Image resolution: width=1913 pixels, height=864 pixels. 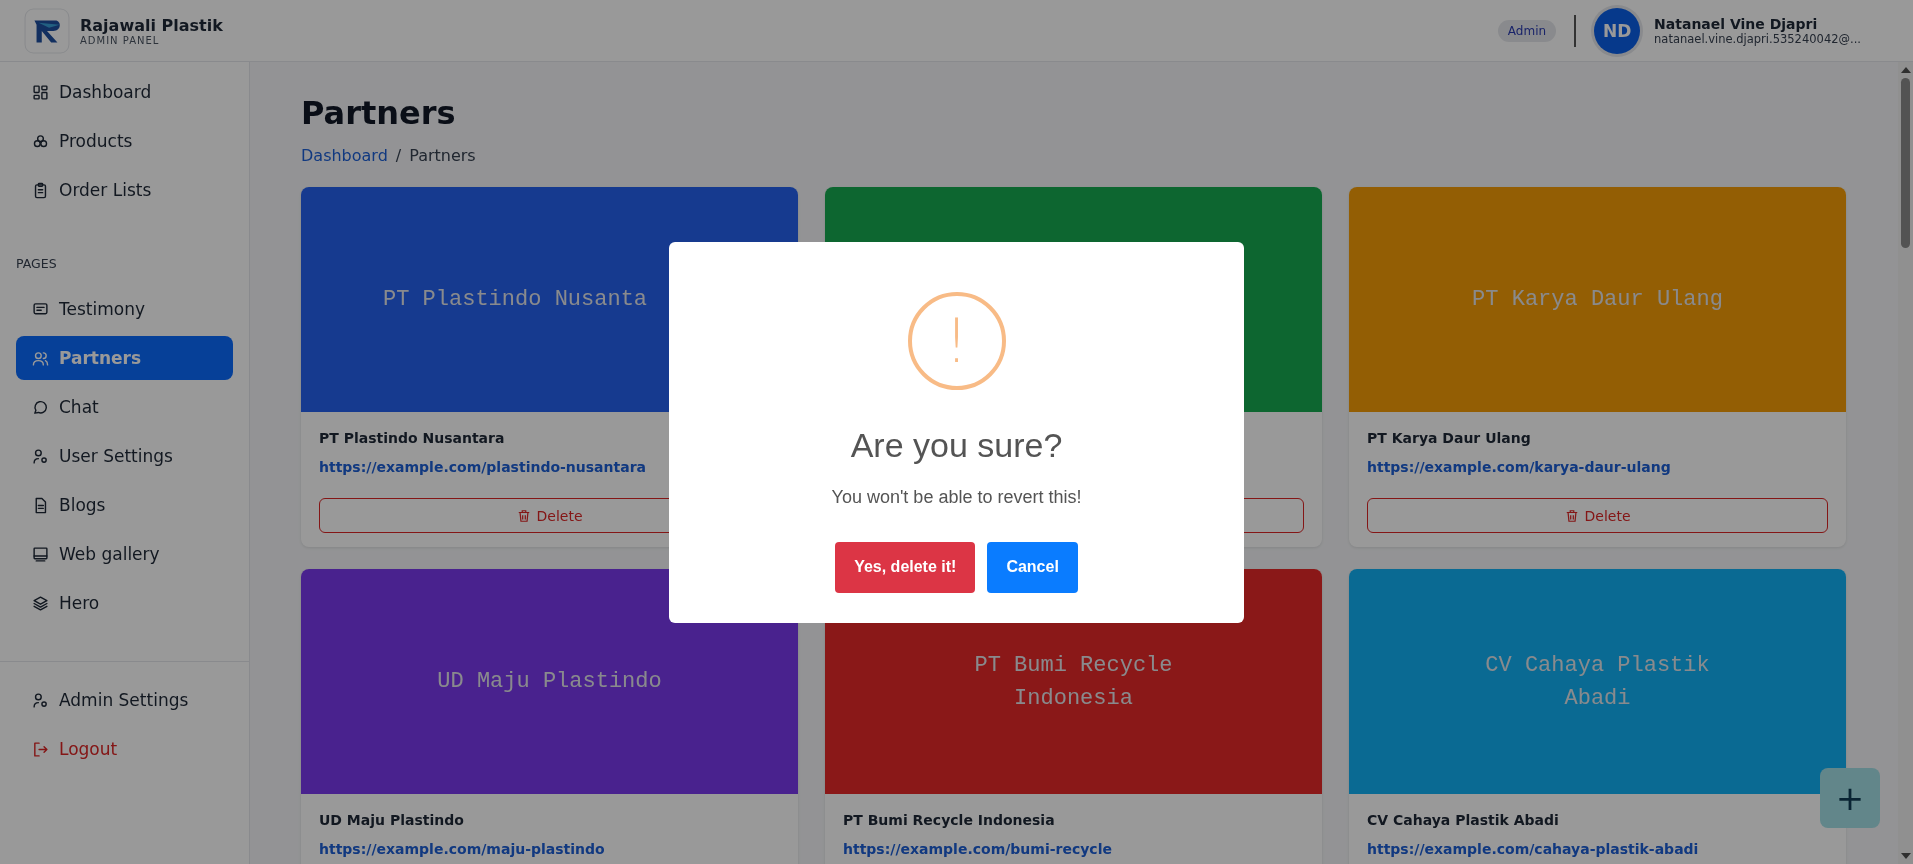 I want to click on add-button: +, so click(x=1850, y=798).